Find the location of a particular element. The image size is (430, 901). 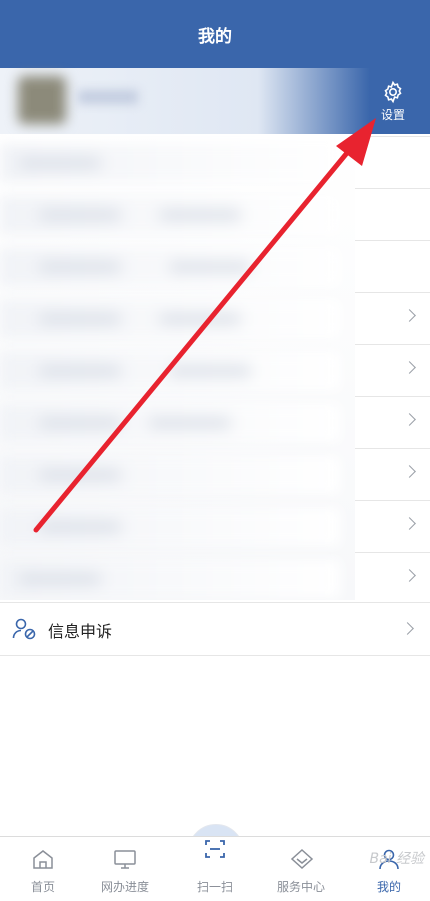

menu-item-info-complaint: 信息申诉 is located at coordinates (215, 629).